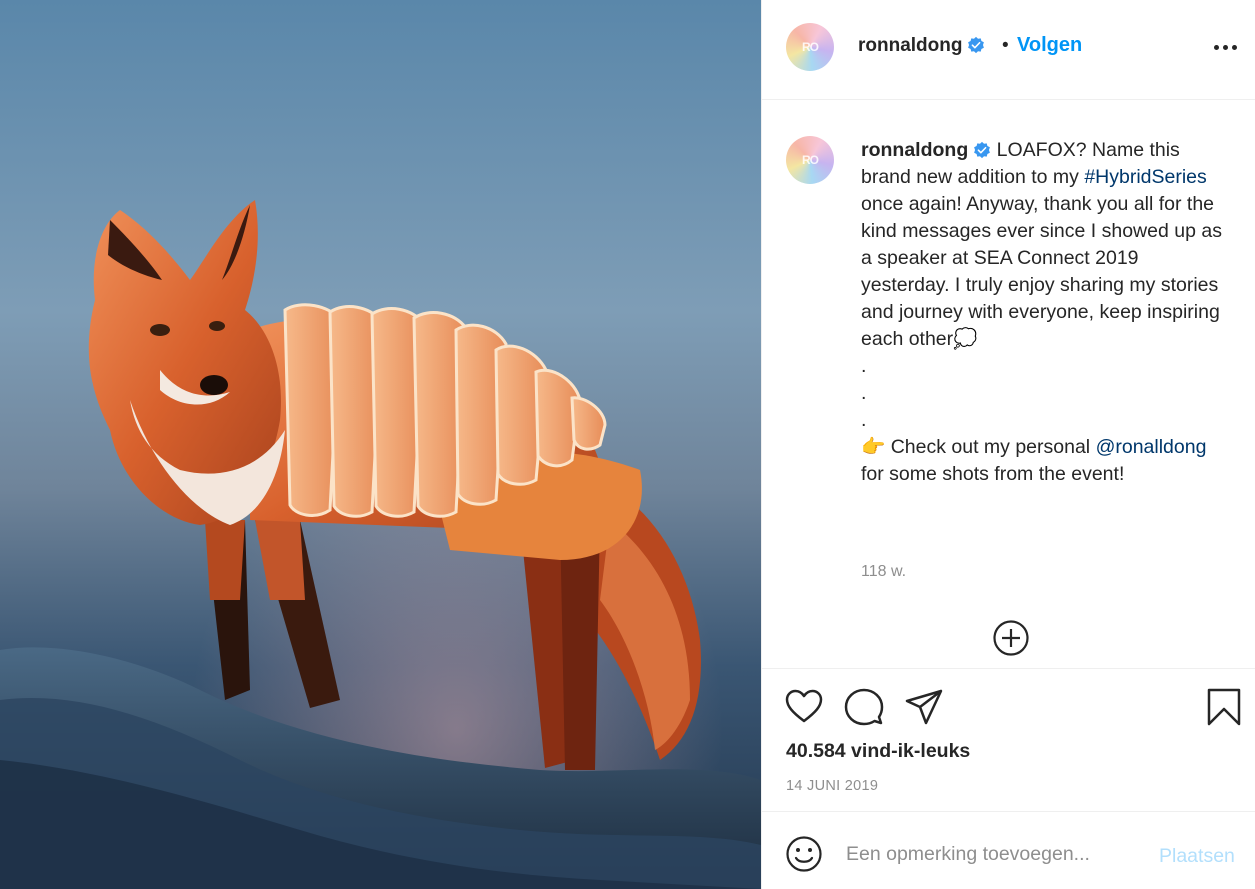  What do you see at coordinates (996, 854) in the screenshot?
I see `comment-input` at bounding box center [996, 854].